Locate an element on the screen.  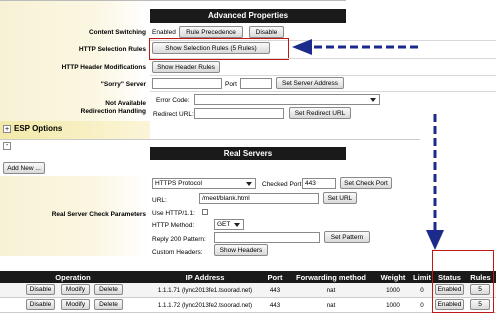
not-available-label-line2: Redirection Handling is located at coordinates (113, 111).